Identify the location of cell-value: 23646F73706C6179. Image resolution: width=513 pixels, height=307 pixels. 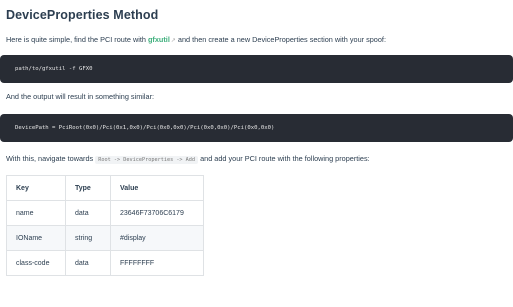
(157, 213).